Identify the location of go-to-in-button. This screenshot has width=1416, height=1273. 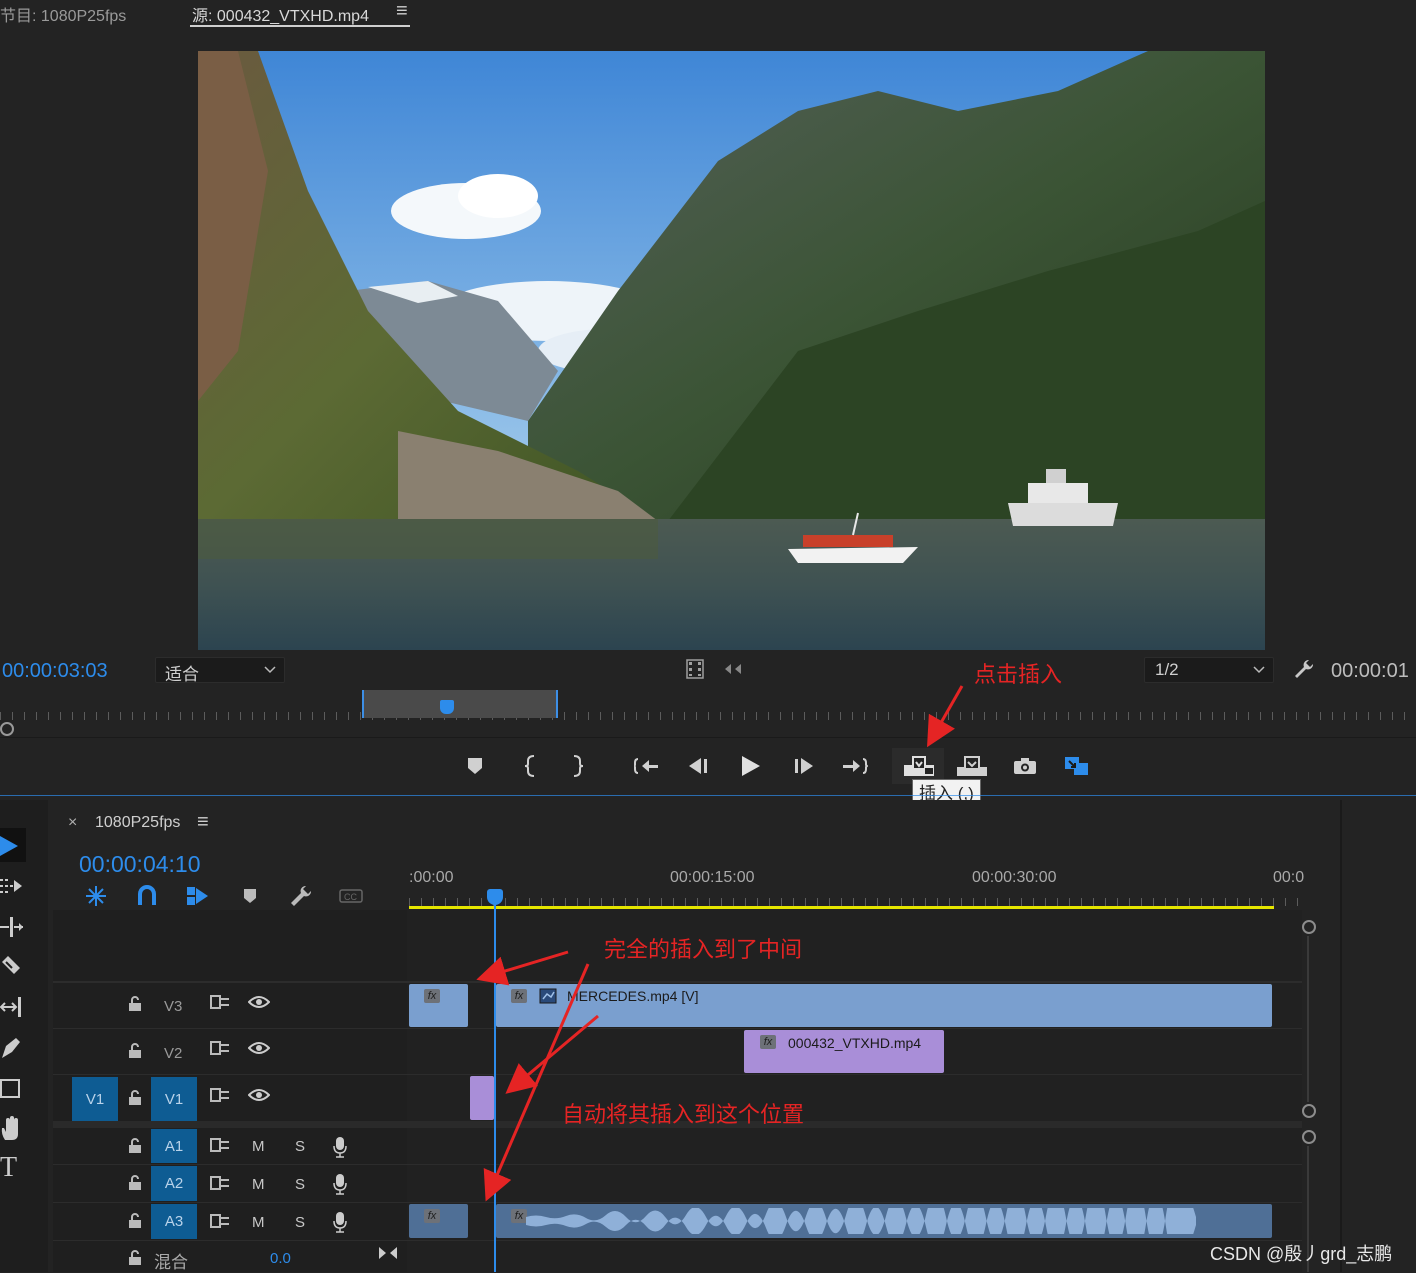
(647, 766).